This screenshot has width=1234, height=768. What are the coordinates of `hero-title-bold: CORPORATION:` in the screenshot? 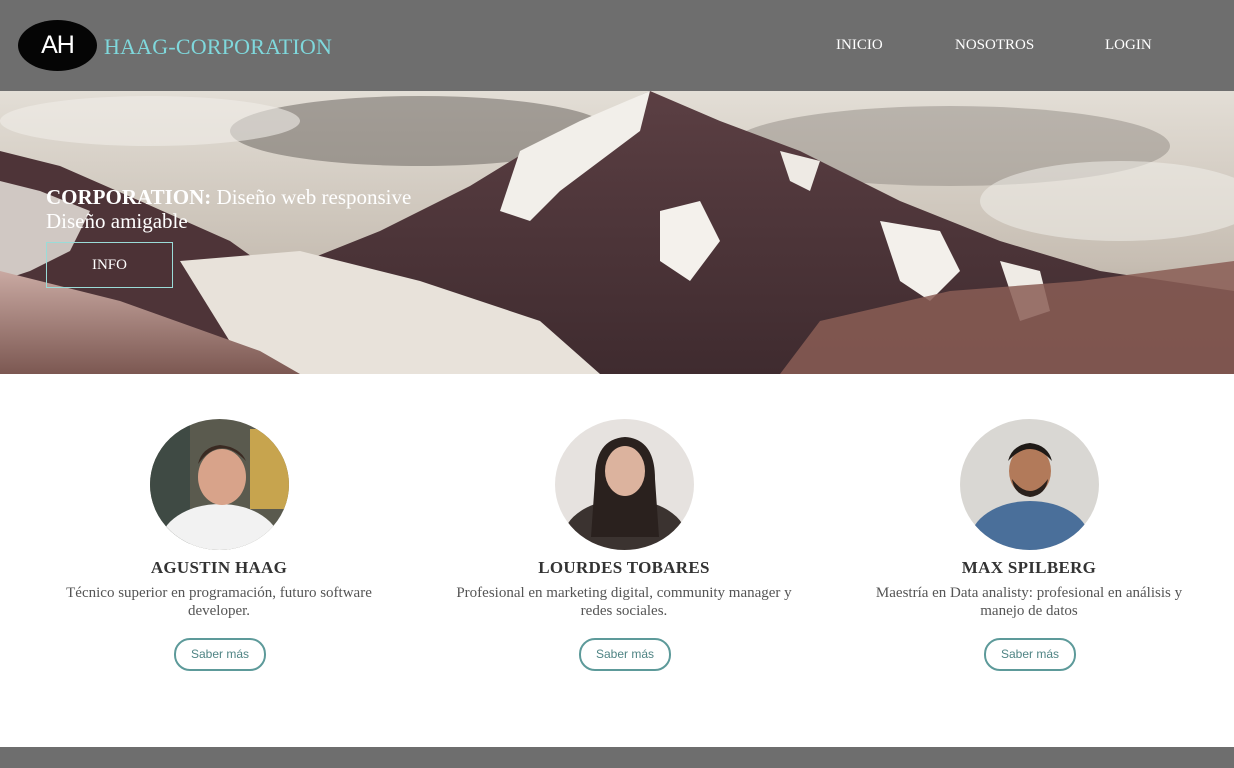 It's located at (129, 197).